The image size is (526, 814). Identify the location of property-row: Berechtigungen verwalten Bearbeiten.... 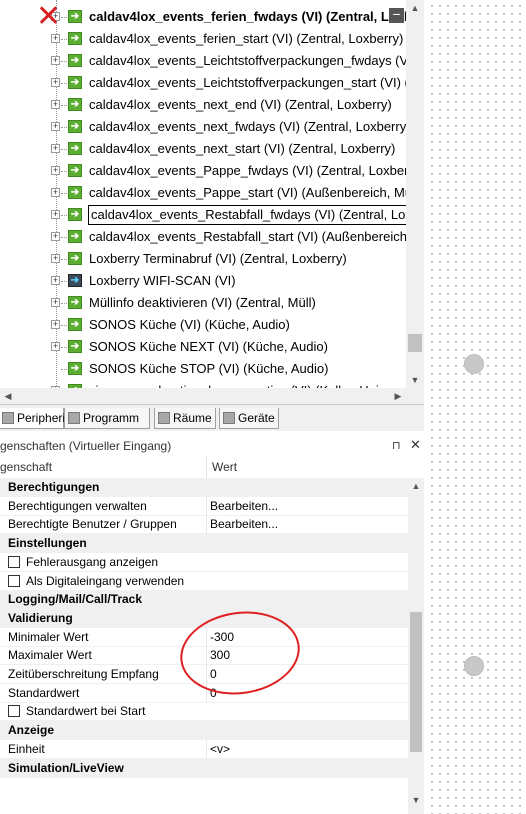
(204, 506).